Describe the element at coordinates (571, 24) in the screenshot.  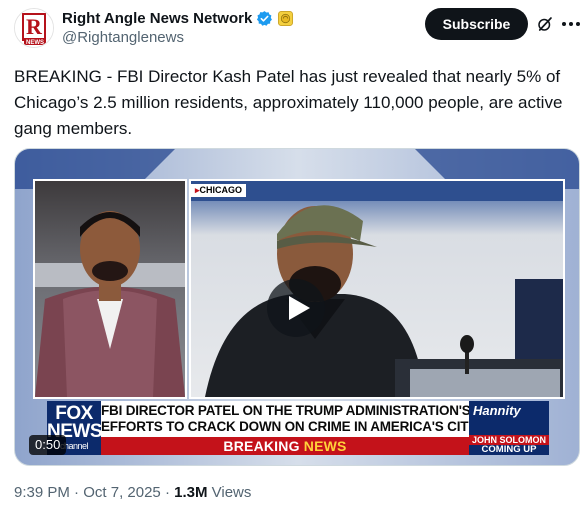
I see `more-dots-icon` at that location.